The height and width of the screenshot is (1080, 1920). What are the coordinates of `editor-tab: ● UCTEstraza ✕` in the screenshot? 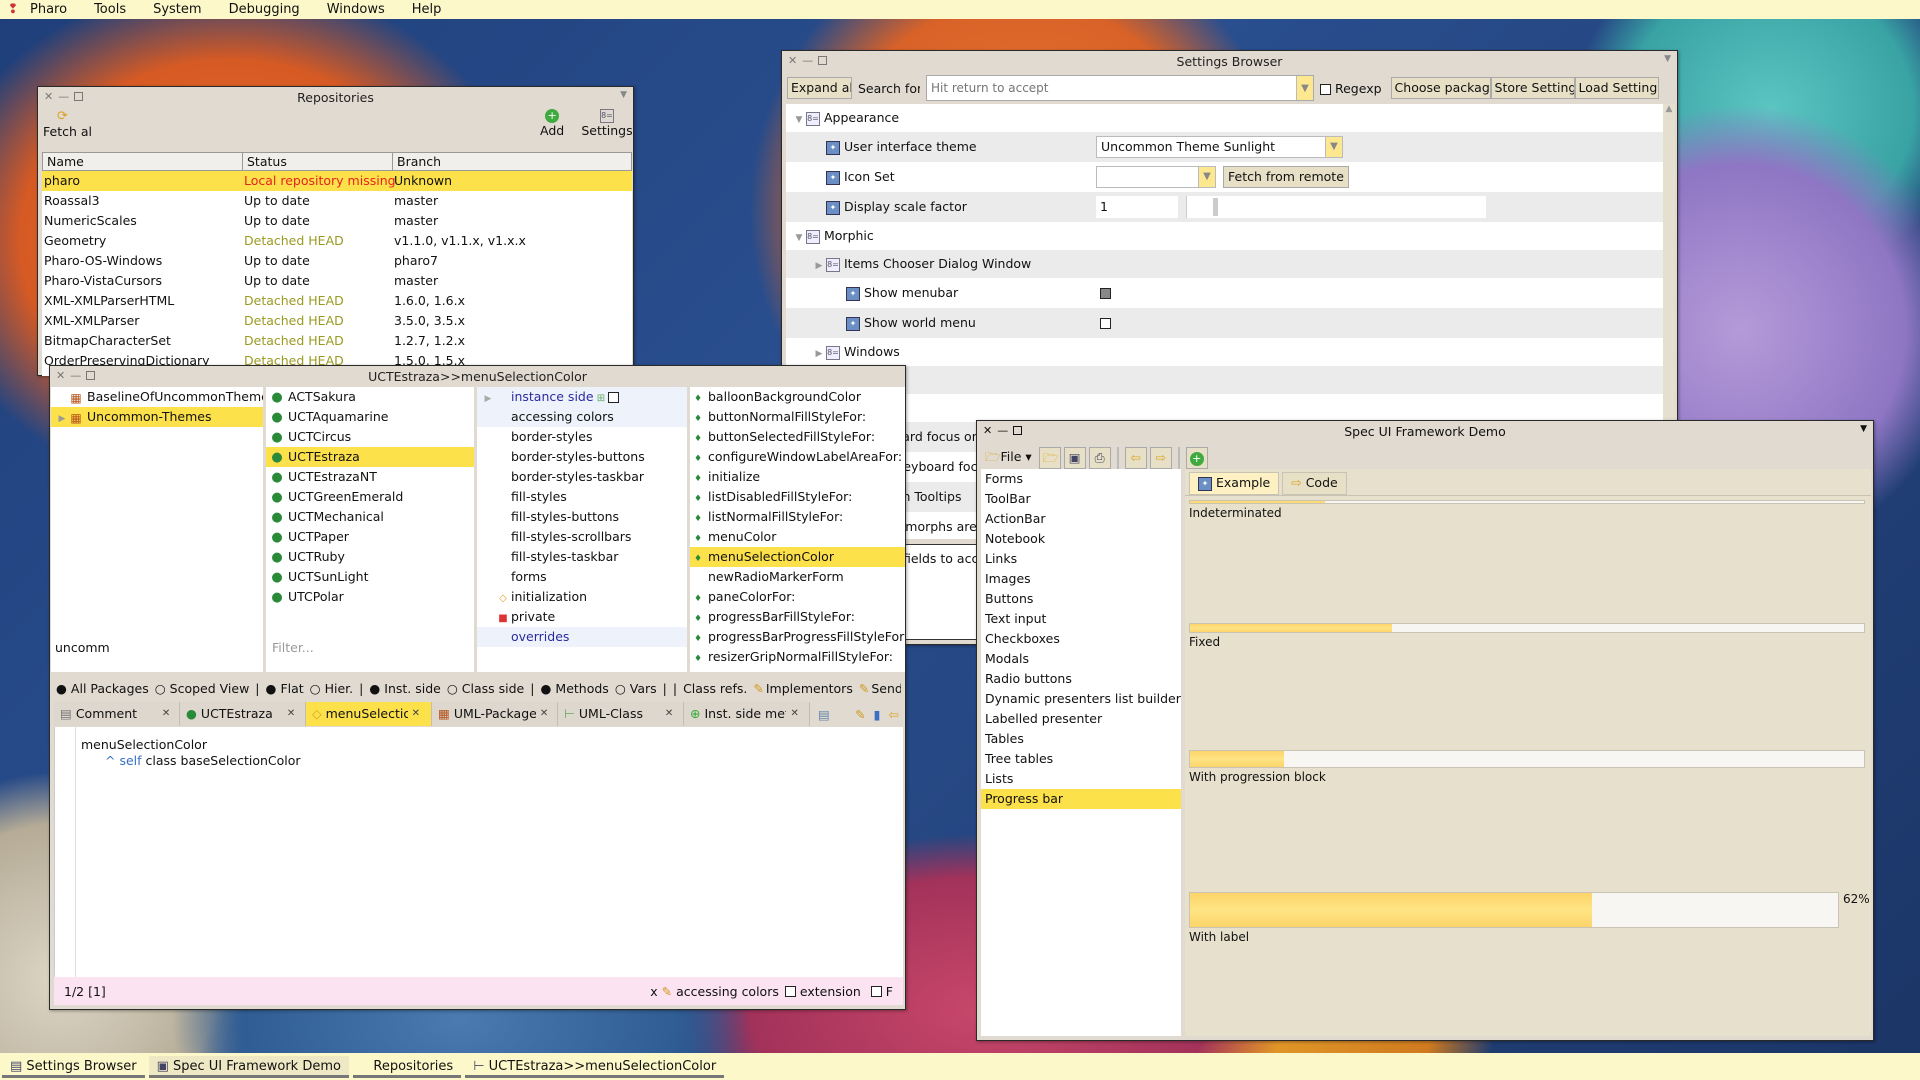 It's located at (243, 714).